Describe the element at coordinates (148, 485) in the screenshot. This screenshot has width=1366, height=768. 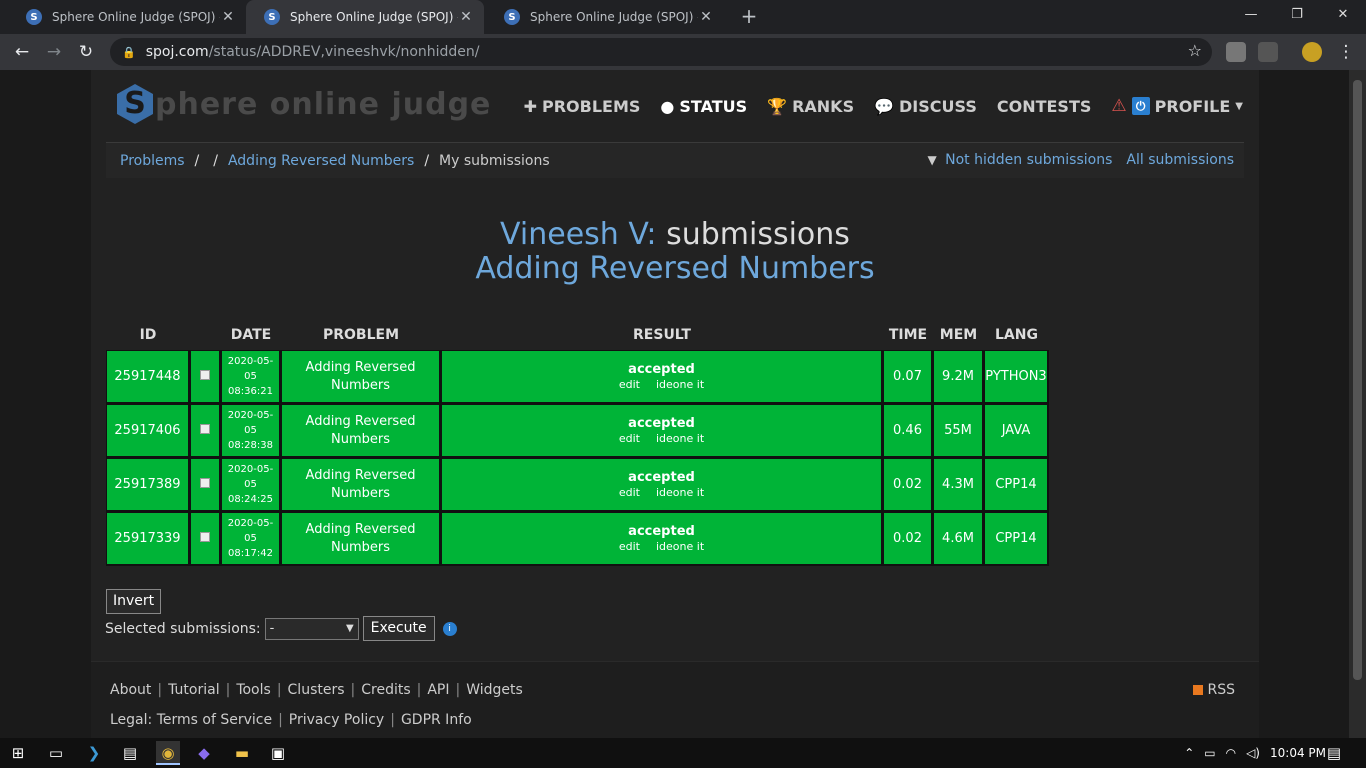
I see `submission-id: 25917389` at that location.